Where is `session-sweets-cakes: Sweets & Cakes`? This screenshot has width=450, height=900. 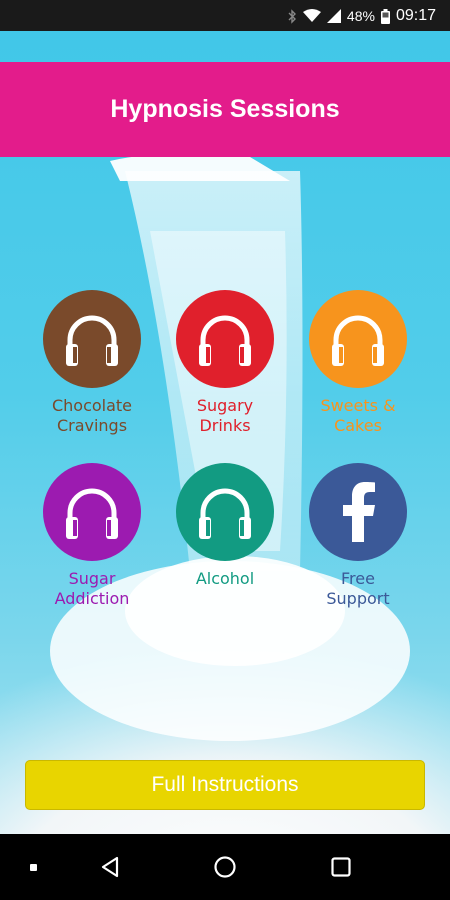 session-sweets-cakes: Sweets & Cakes is located at coordinates (358, 363).